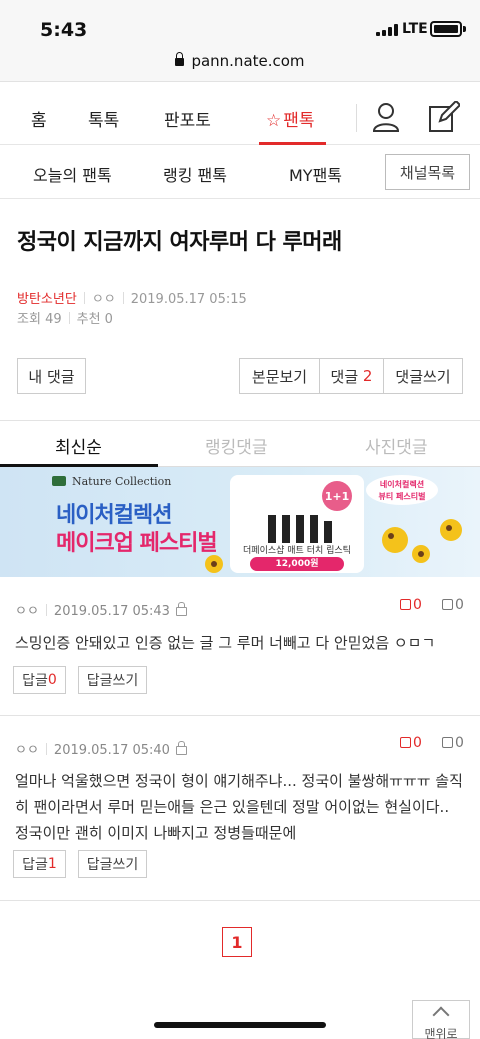  I want to click on promo-badge: 1+1, so click(337, 496).